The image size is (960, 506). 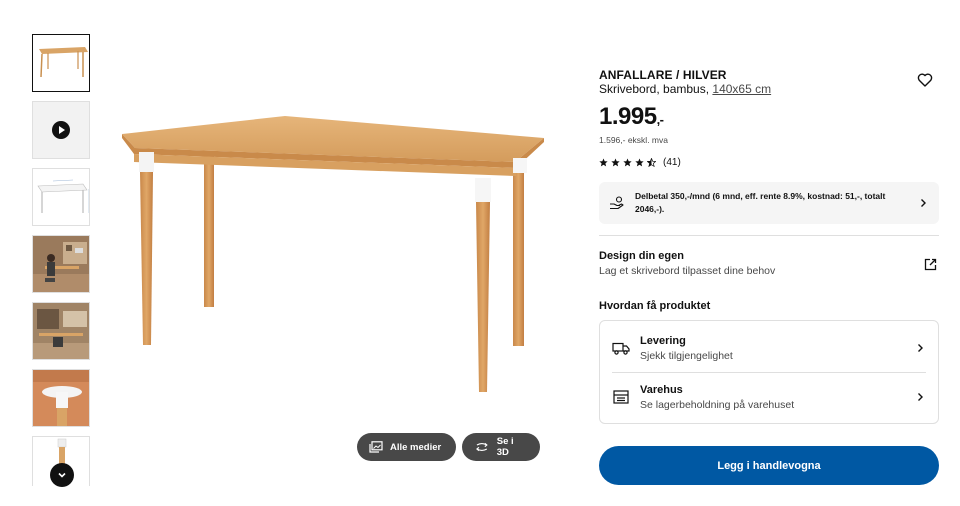 I want to click on store-option: Varehus Se lagerbeholdning på varehuset, so click(x=769, y=397).